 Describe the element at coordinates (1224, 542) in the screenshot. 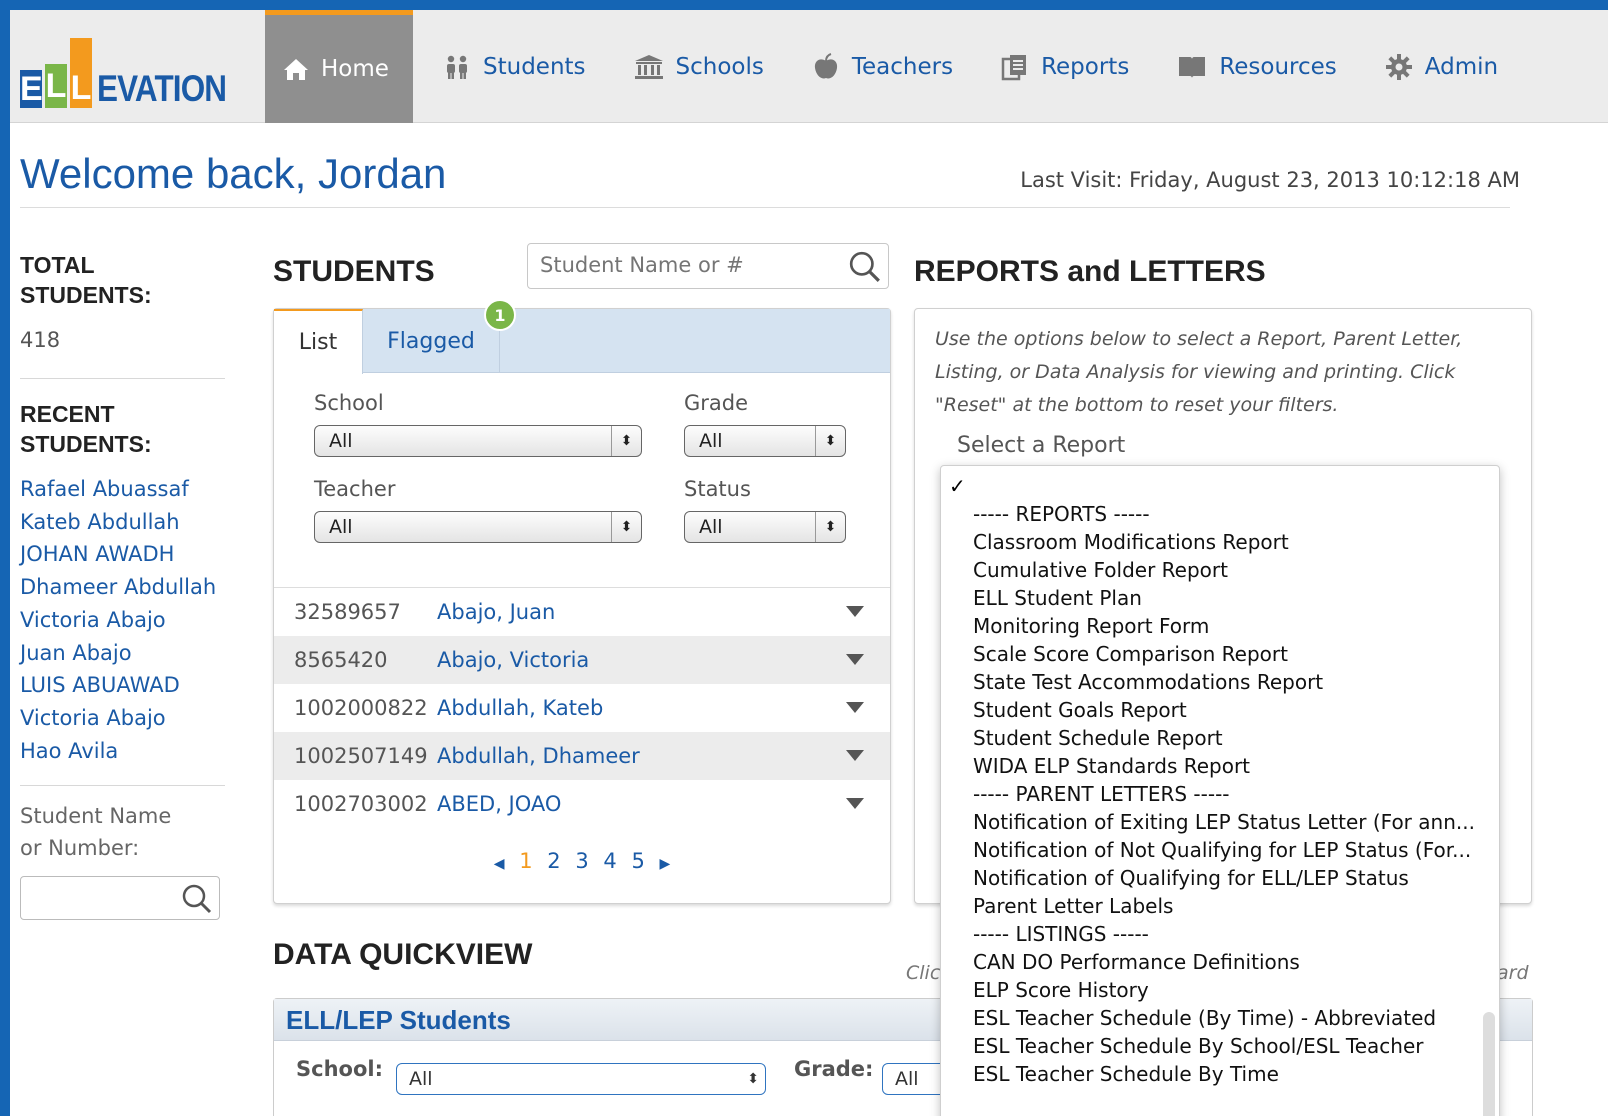

I see `report-option: Classroom Modifications Report` at that location.